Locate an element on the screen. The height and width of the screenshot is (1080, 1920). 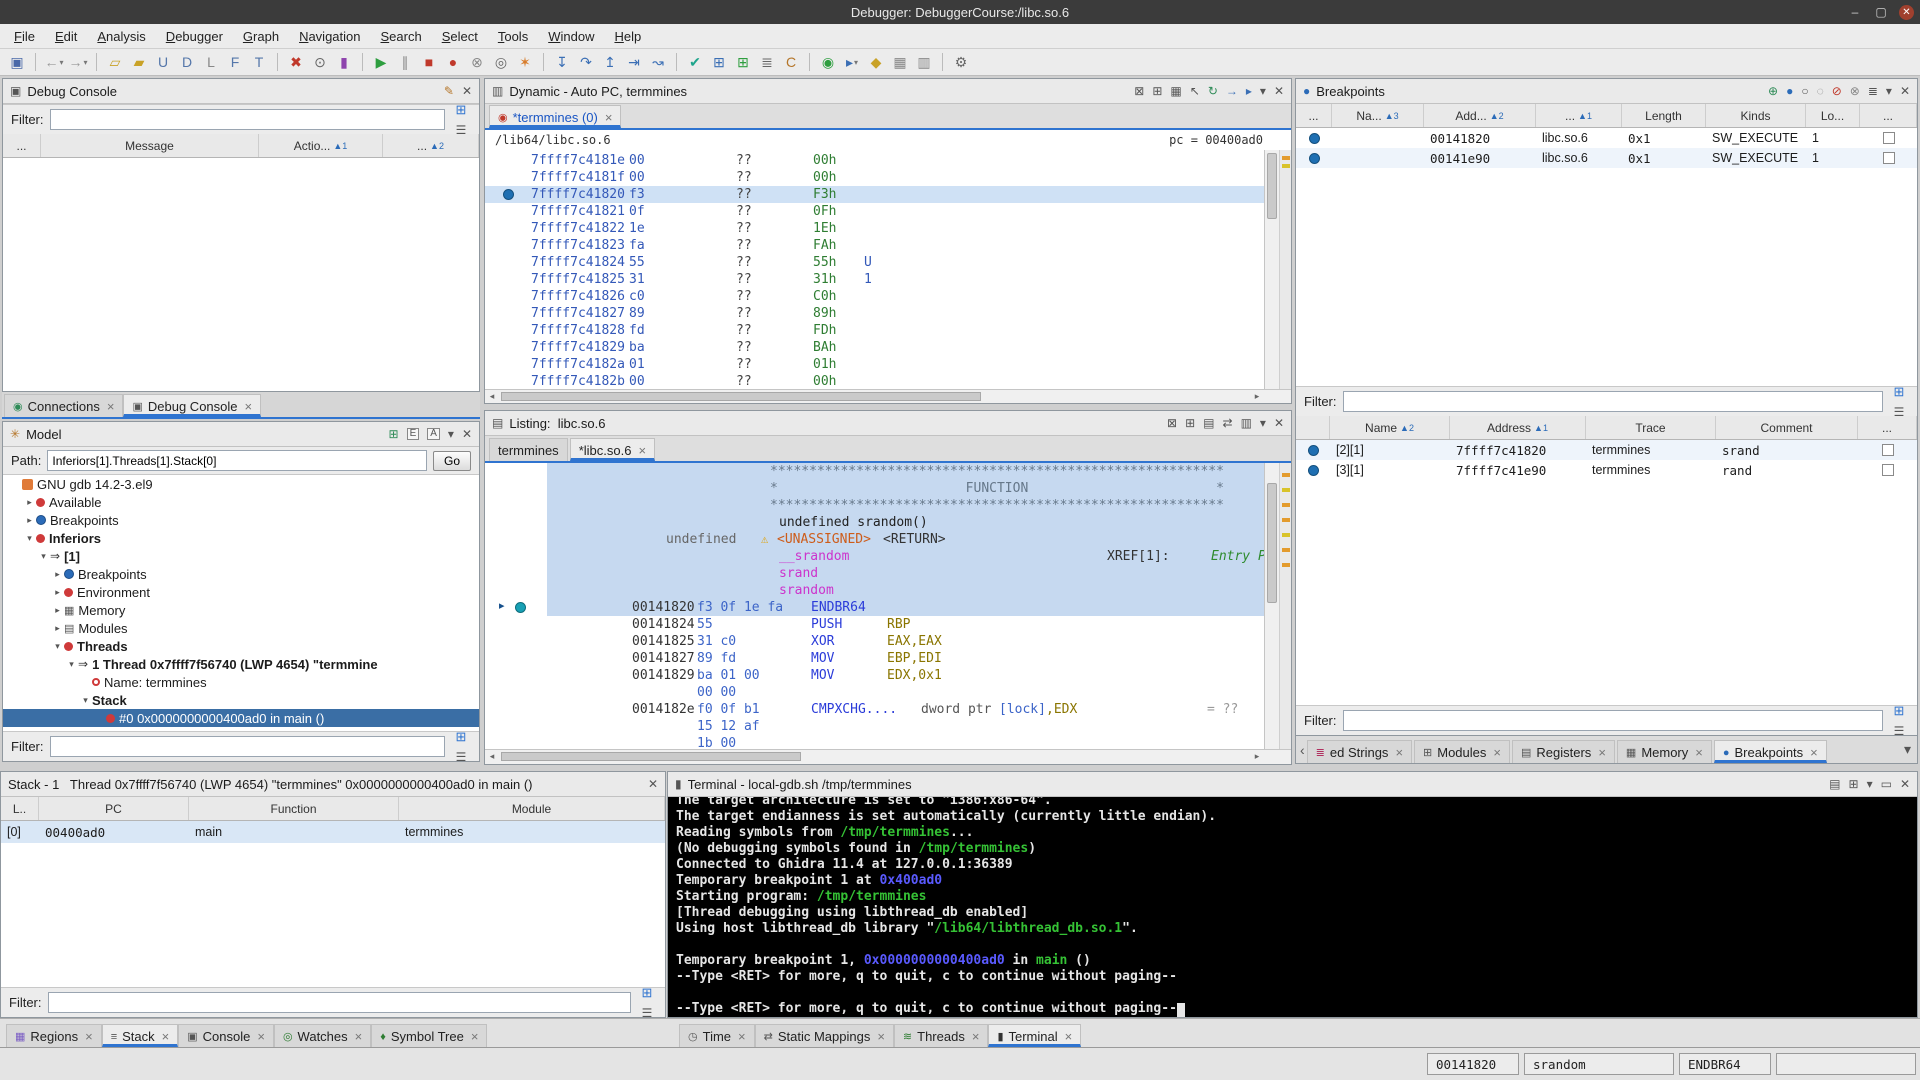
column-header-comment: Comment is located at coordinates (1787, 427).